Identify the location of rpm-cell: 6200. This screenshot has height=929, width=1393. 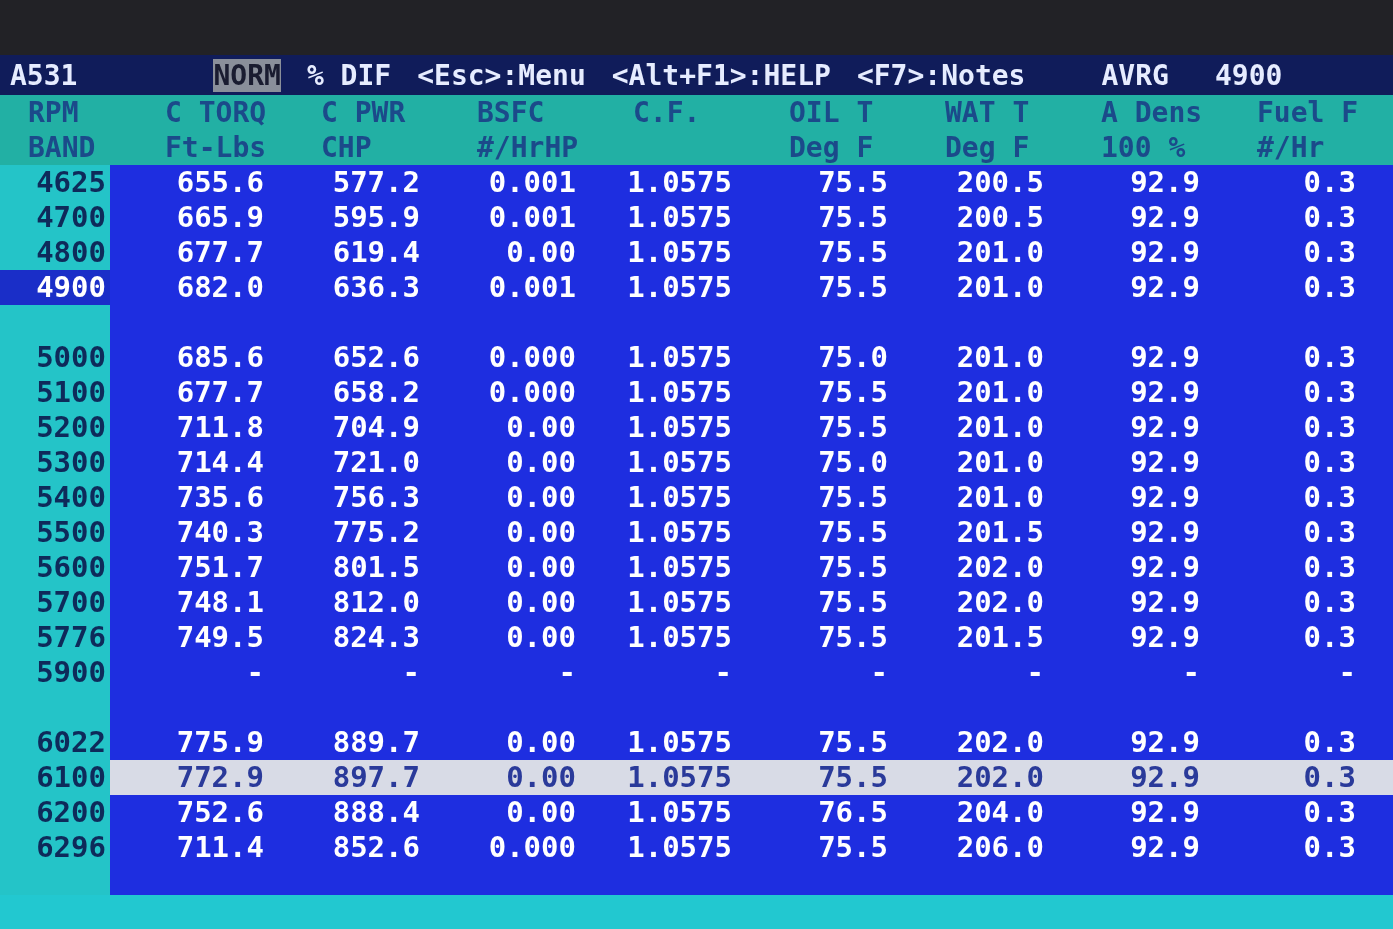
(55, 812).